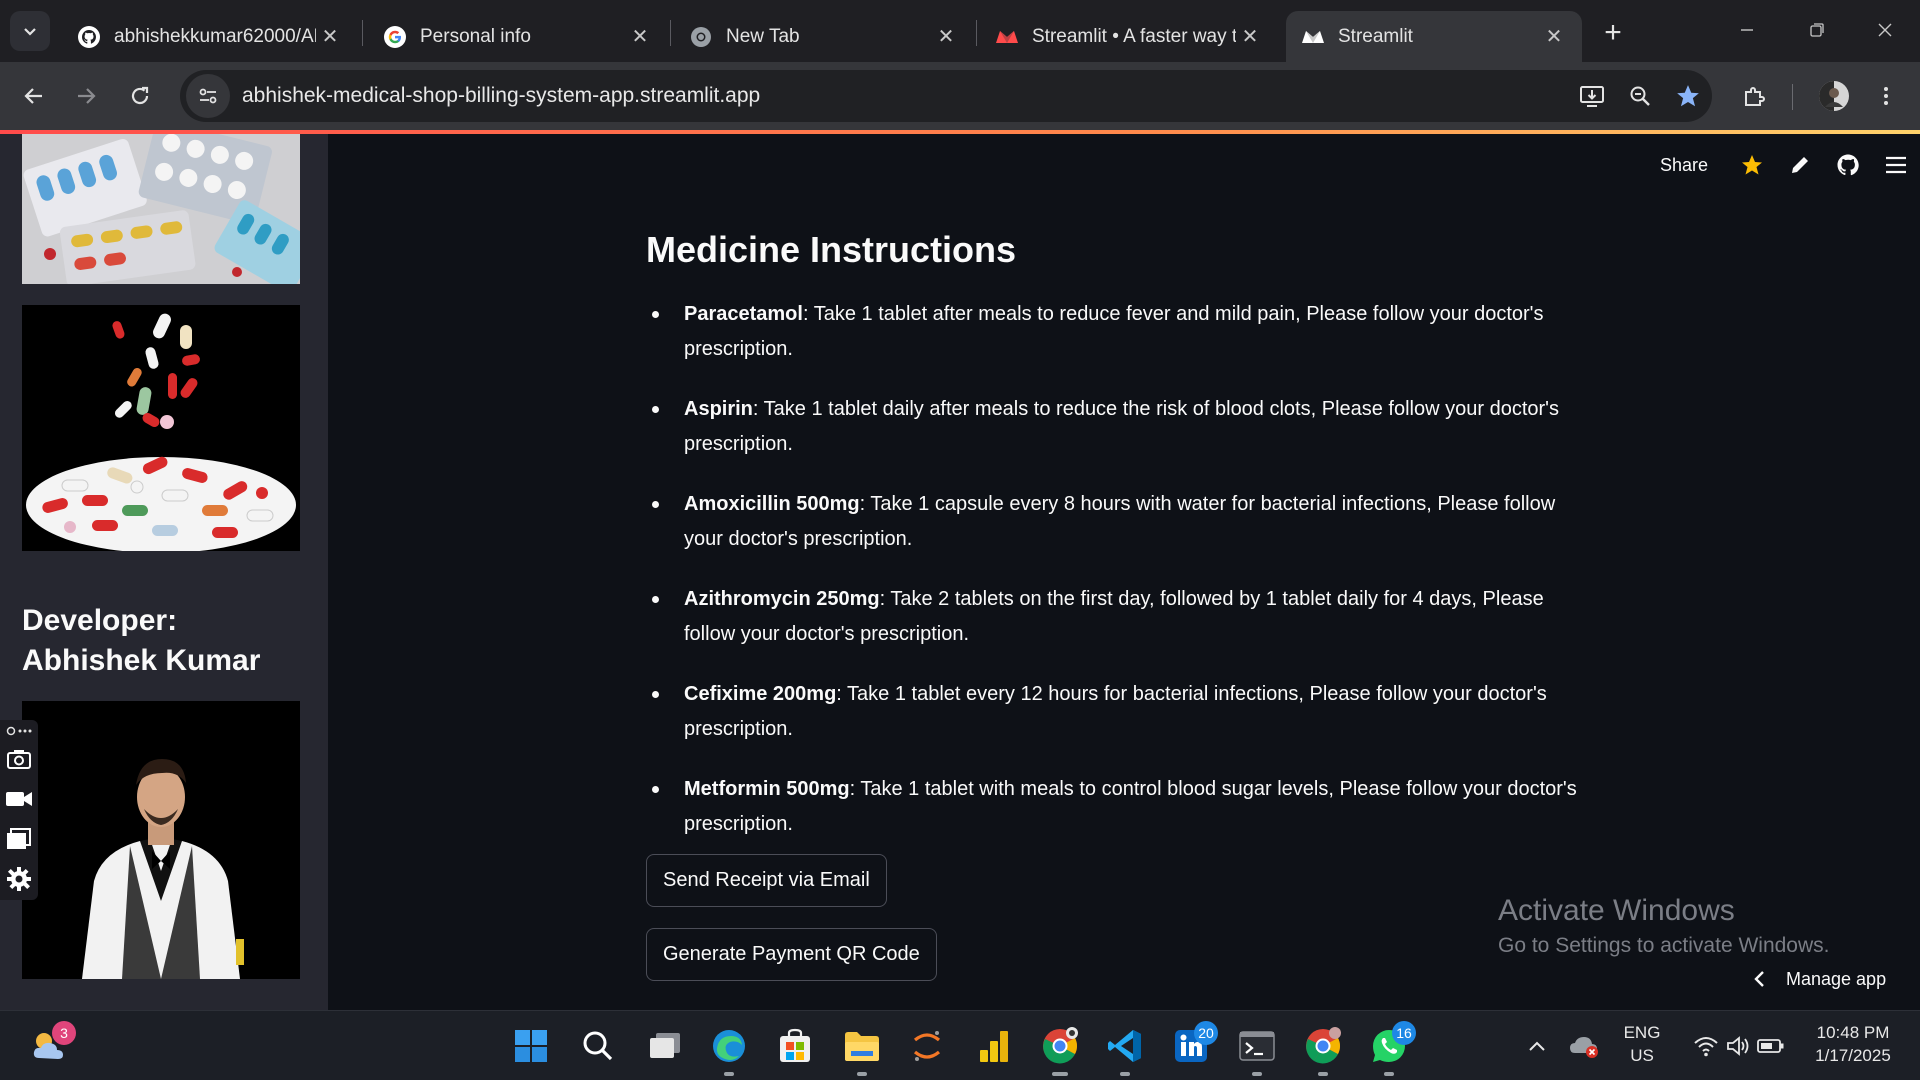  What do you see at coordinates (19, 839) in the screenshot?
I see `window-capture-icon` at bounding box center [19, 839].